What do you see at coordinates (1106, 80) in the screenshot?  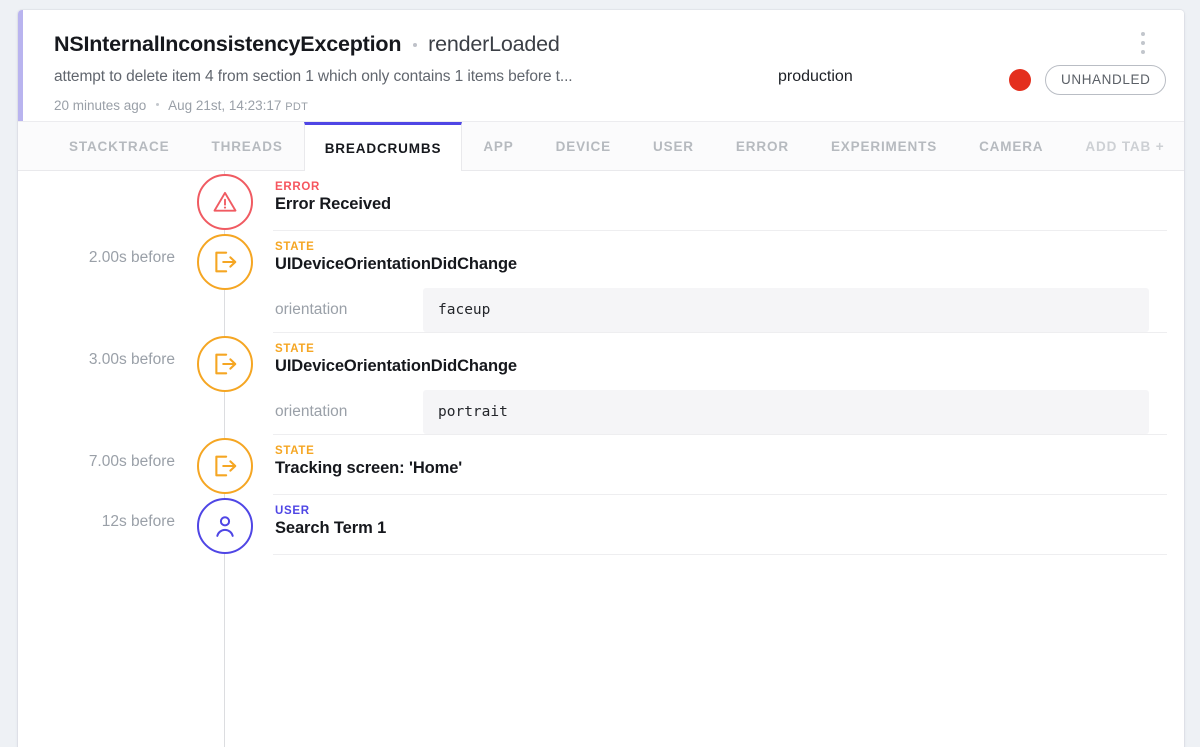 I see `status-badge: UNHANDLED` at bounding box center [1106, 80].